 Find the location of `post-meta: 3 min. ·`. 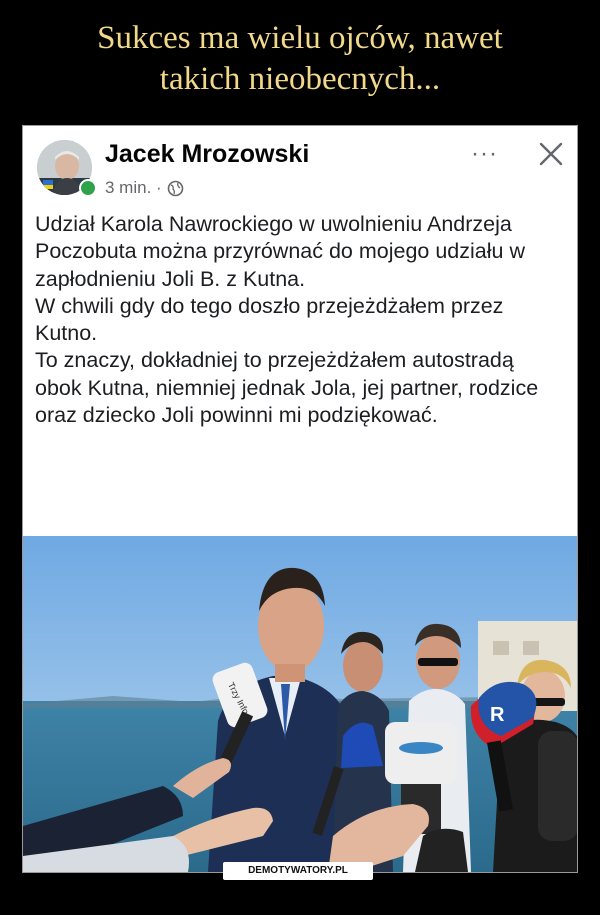

post-meta: 3 min. · is located at coordinates (144, 188).